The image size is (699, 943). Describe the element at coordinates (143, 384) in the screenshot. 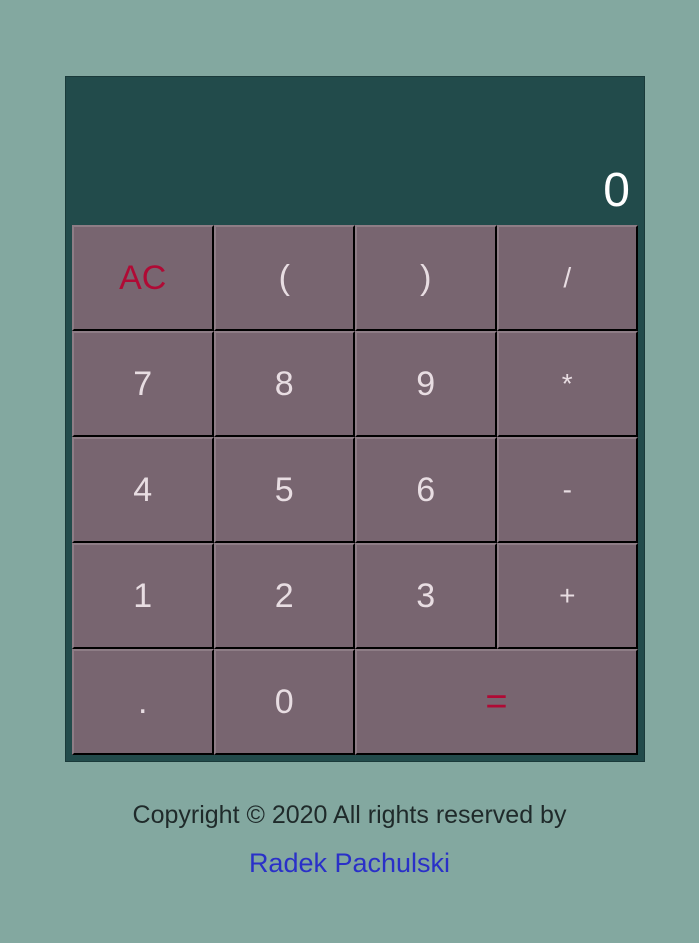

I see `digit-7-button: 7` at that location.